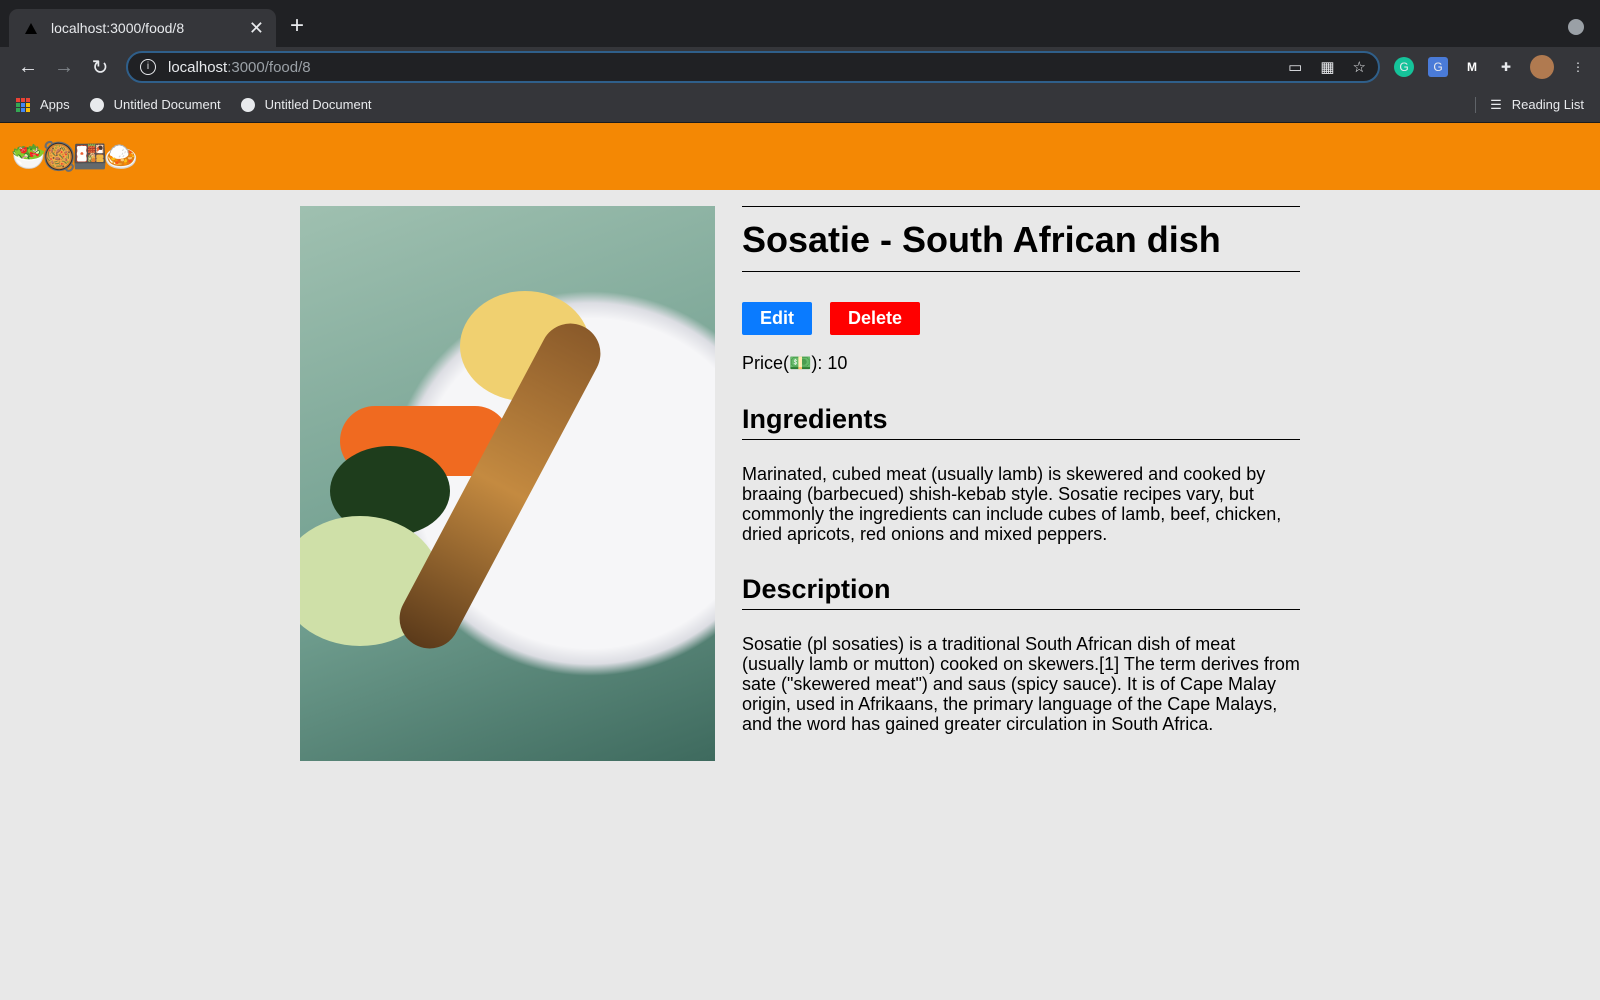 The width and height of the screenshot is (1600, 1000). Describe the element at coordinates (23, 104) in the screenshot. I see `apps-icon` at that location.